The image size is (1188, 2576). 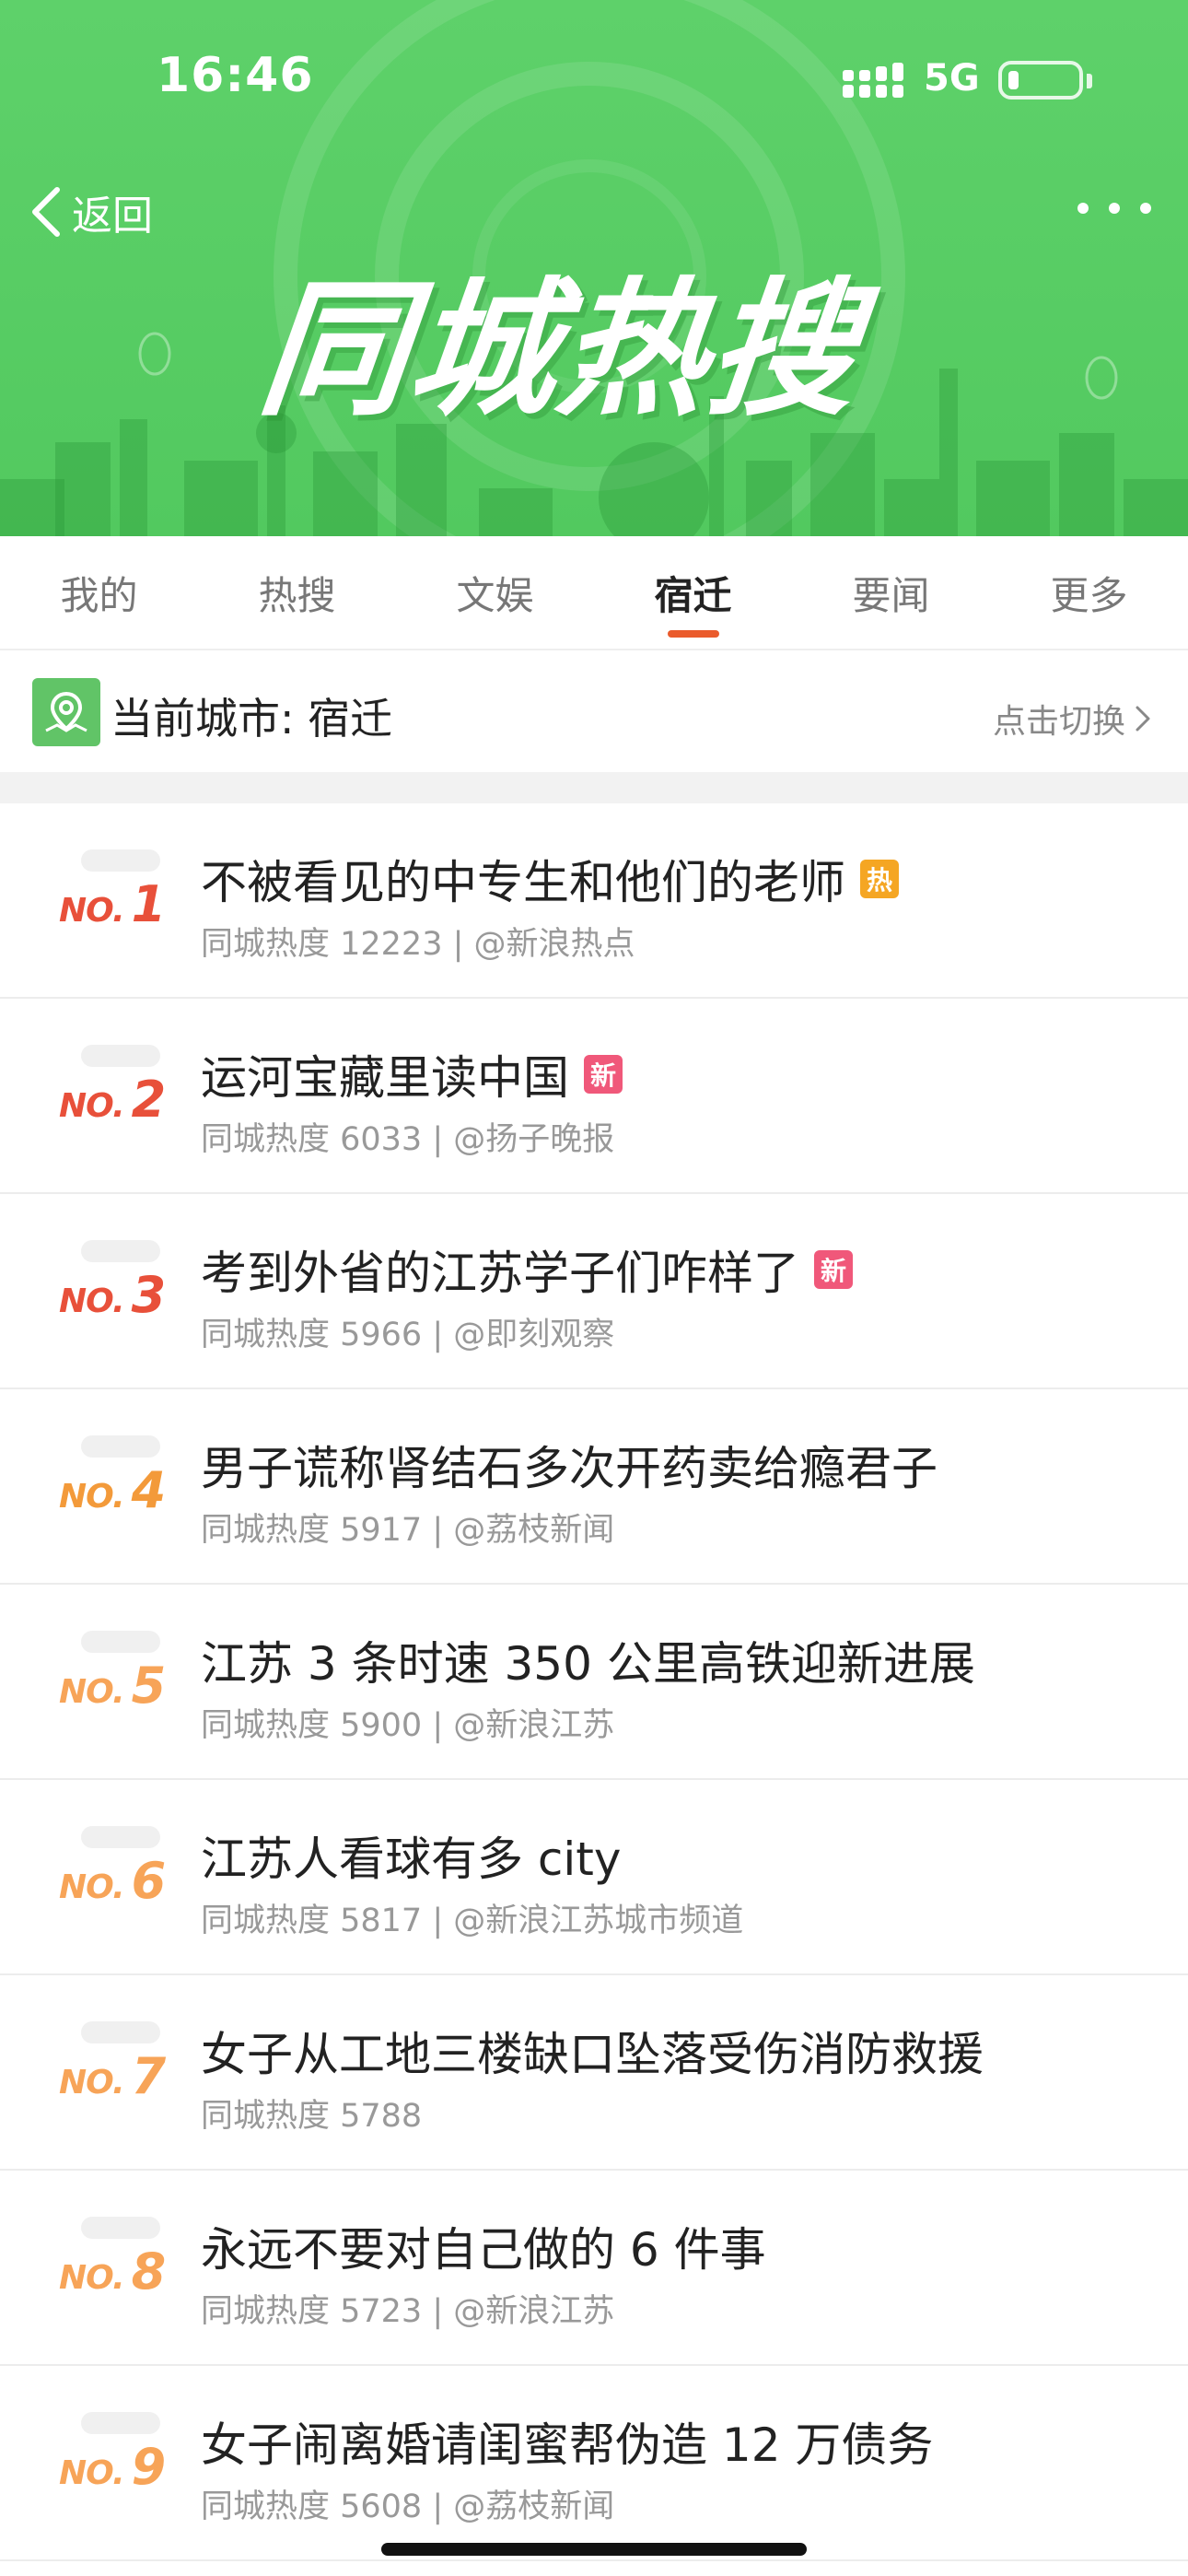 I want to click on status-time: 16:46, so click(x=235, y=75).